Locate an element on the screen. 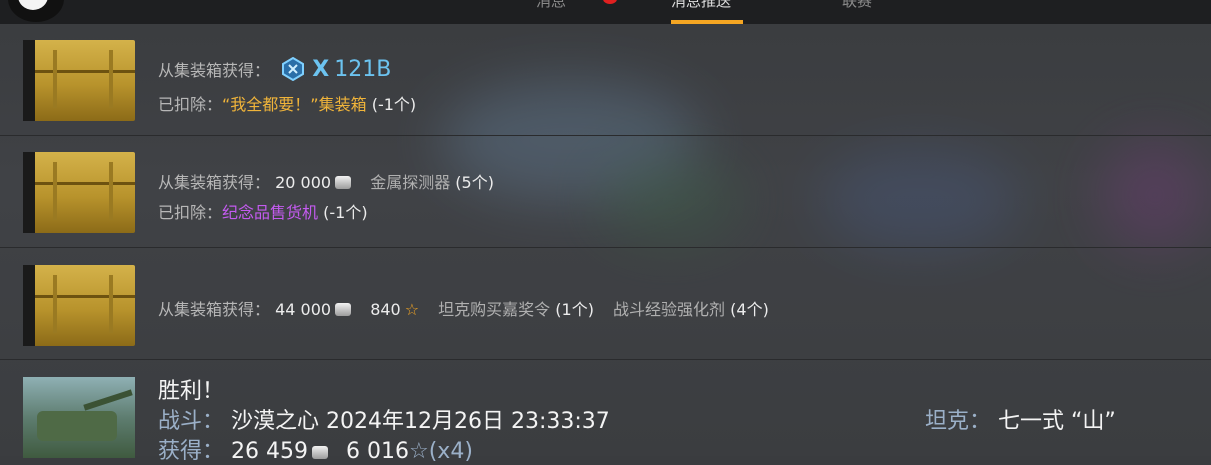 The image size is (1211, 465). earned-multiplier: (x4) is located at coordinates (450, 451).